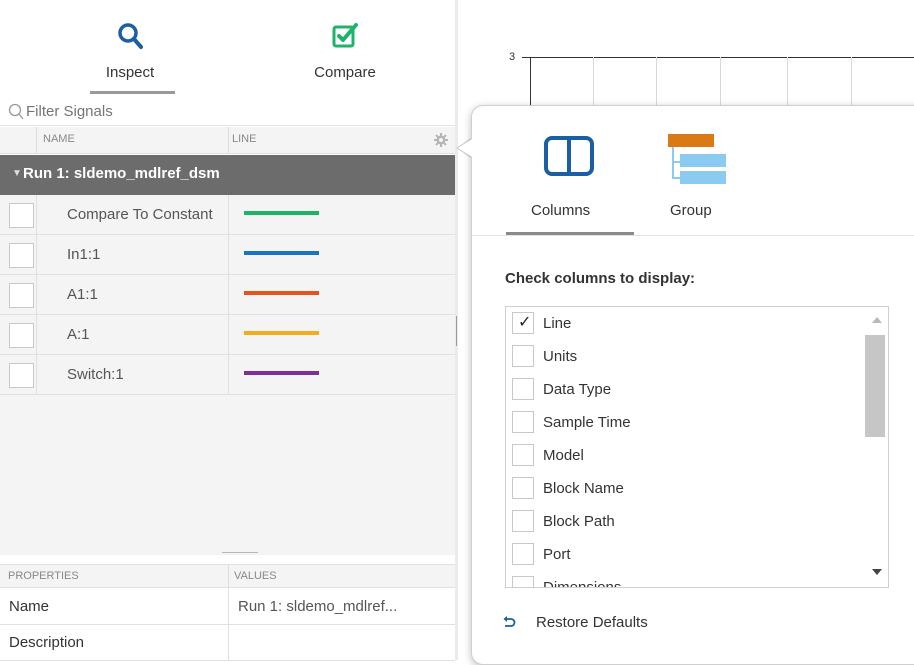 The height and width of the screenshot is (665, 914). I want to click on signal-name: A1:1, so click(82, 294).